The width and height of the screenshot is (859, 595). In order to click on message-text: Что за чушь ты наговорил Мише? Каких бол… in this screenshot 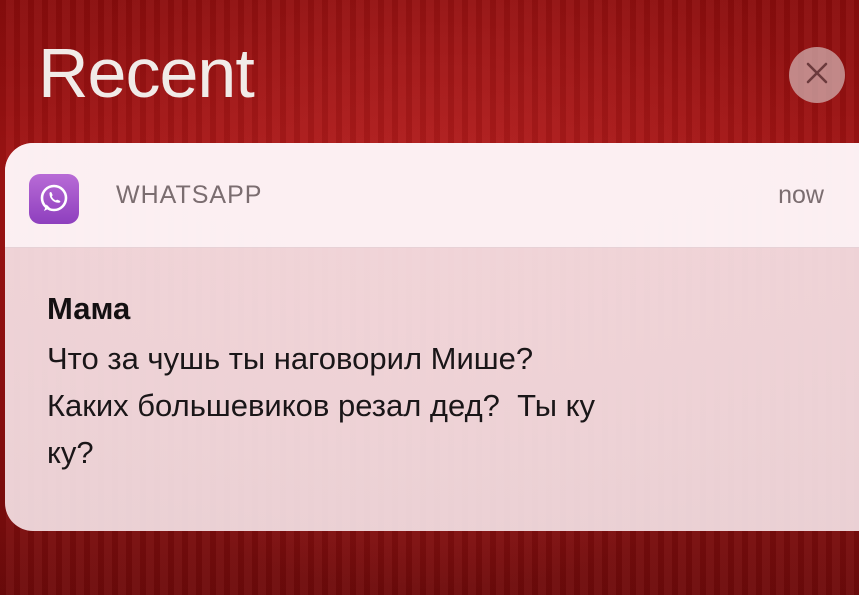, I will do `click(321, 405)`.